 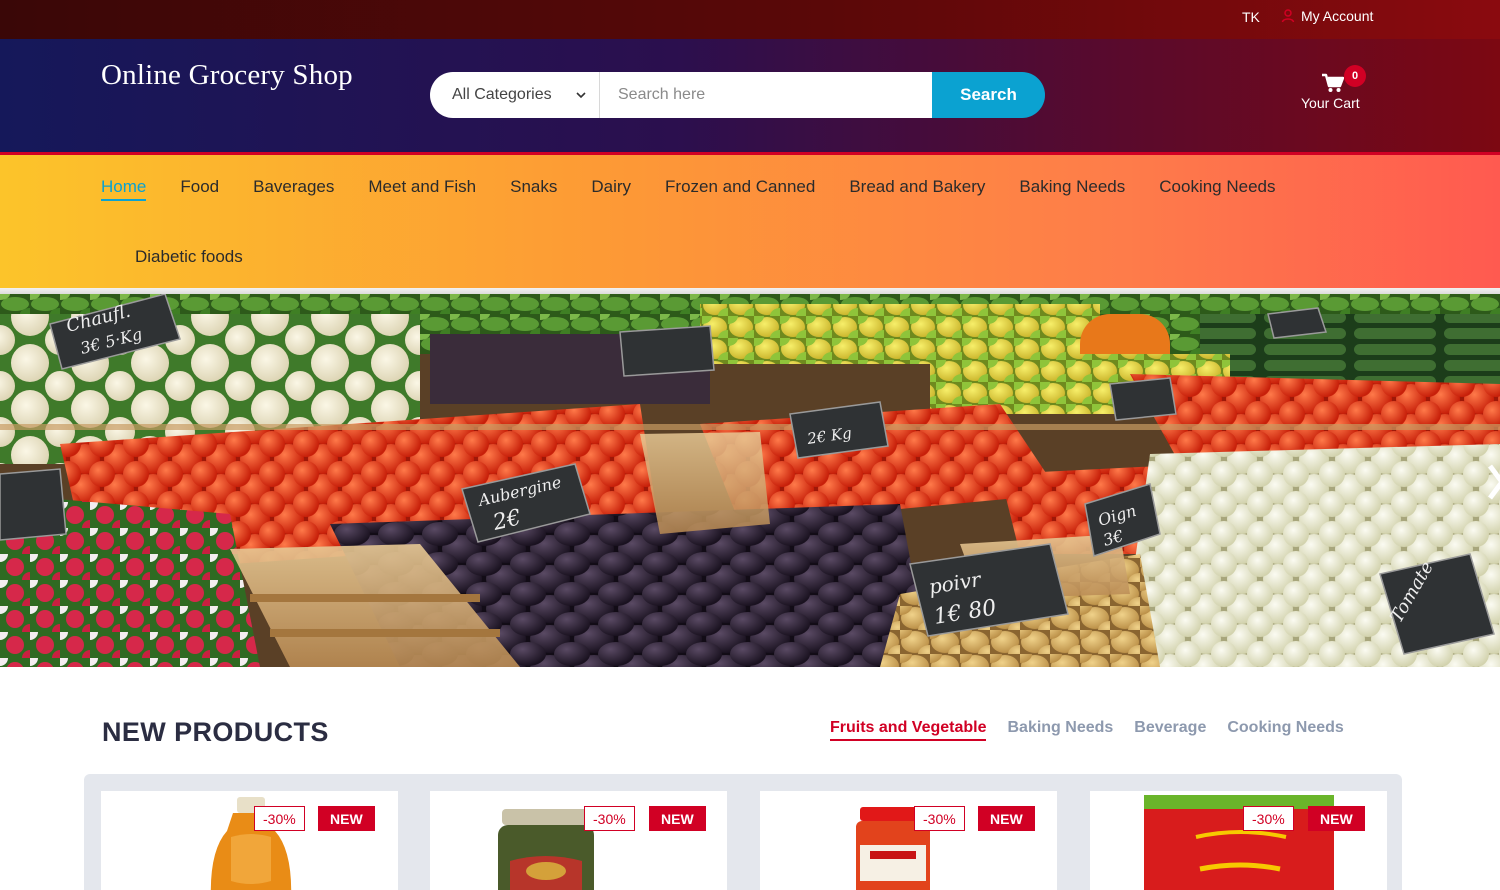 I want to click on section-title: NEW PRODUCTS, so click(x=215, y=732).